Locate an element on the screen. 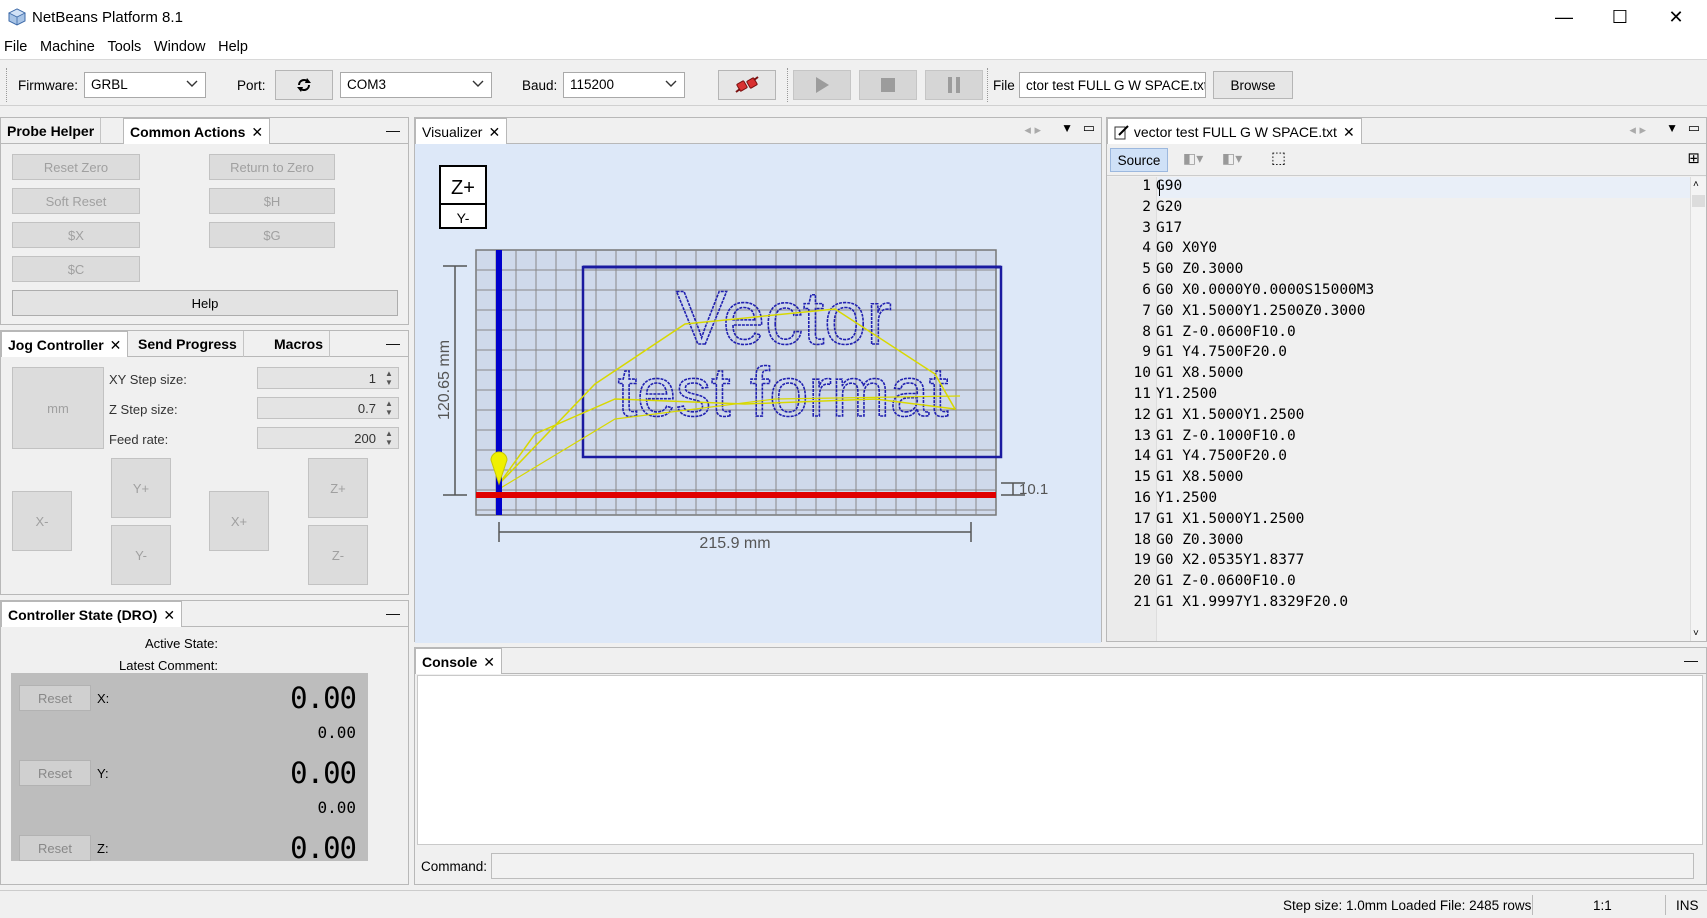  source-button: Source is located at coordinates (1139, 160).